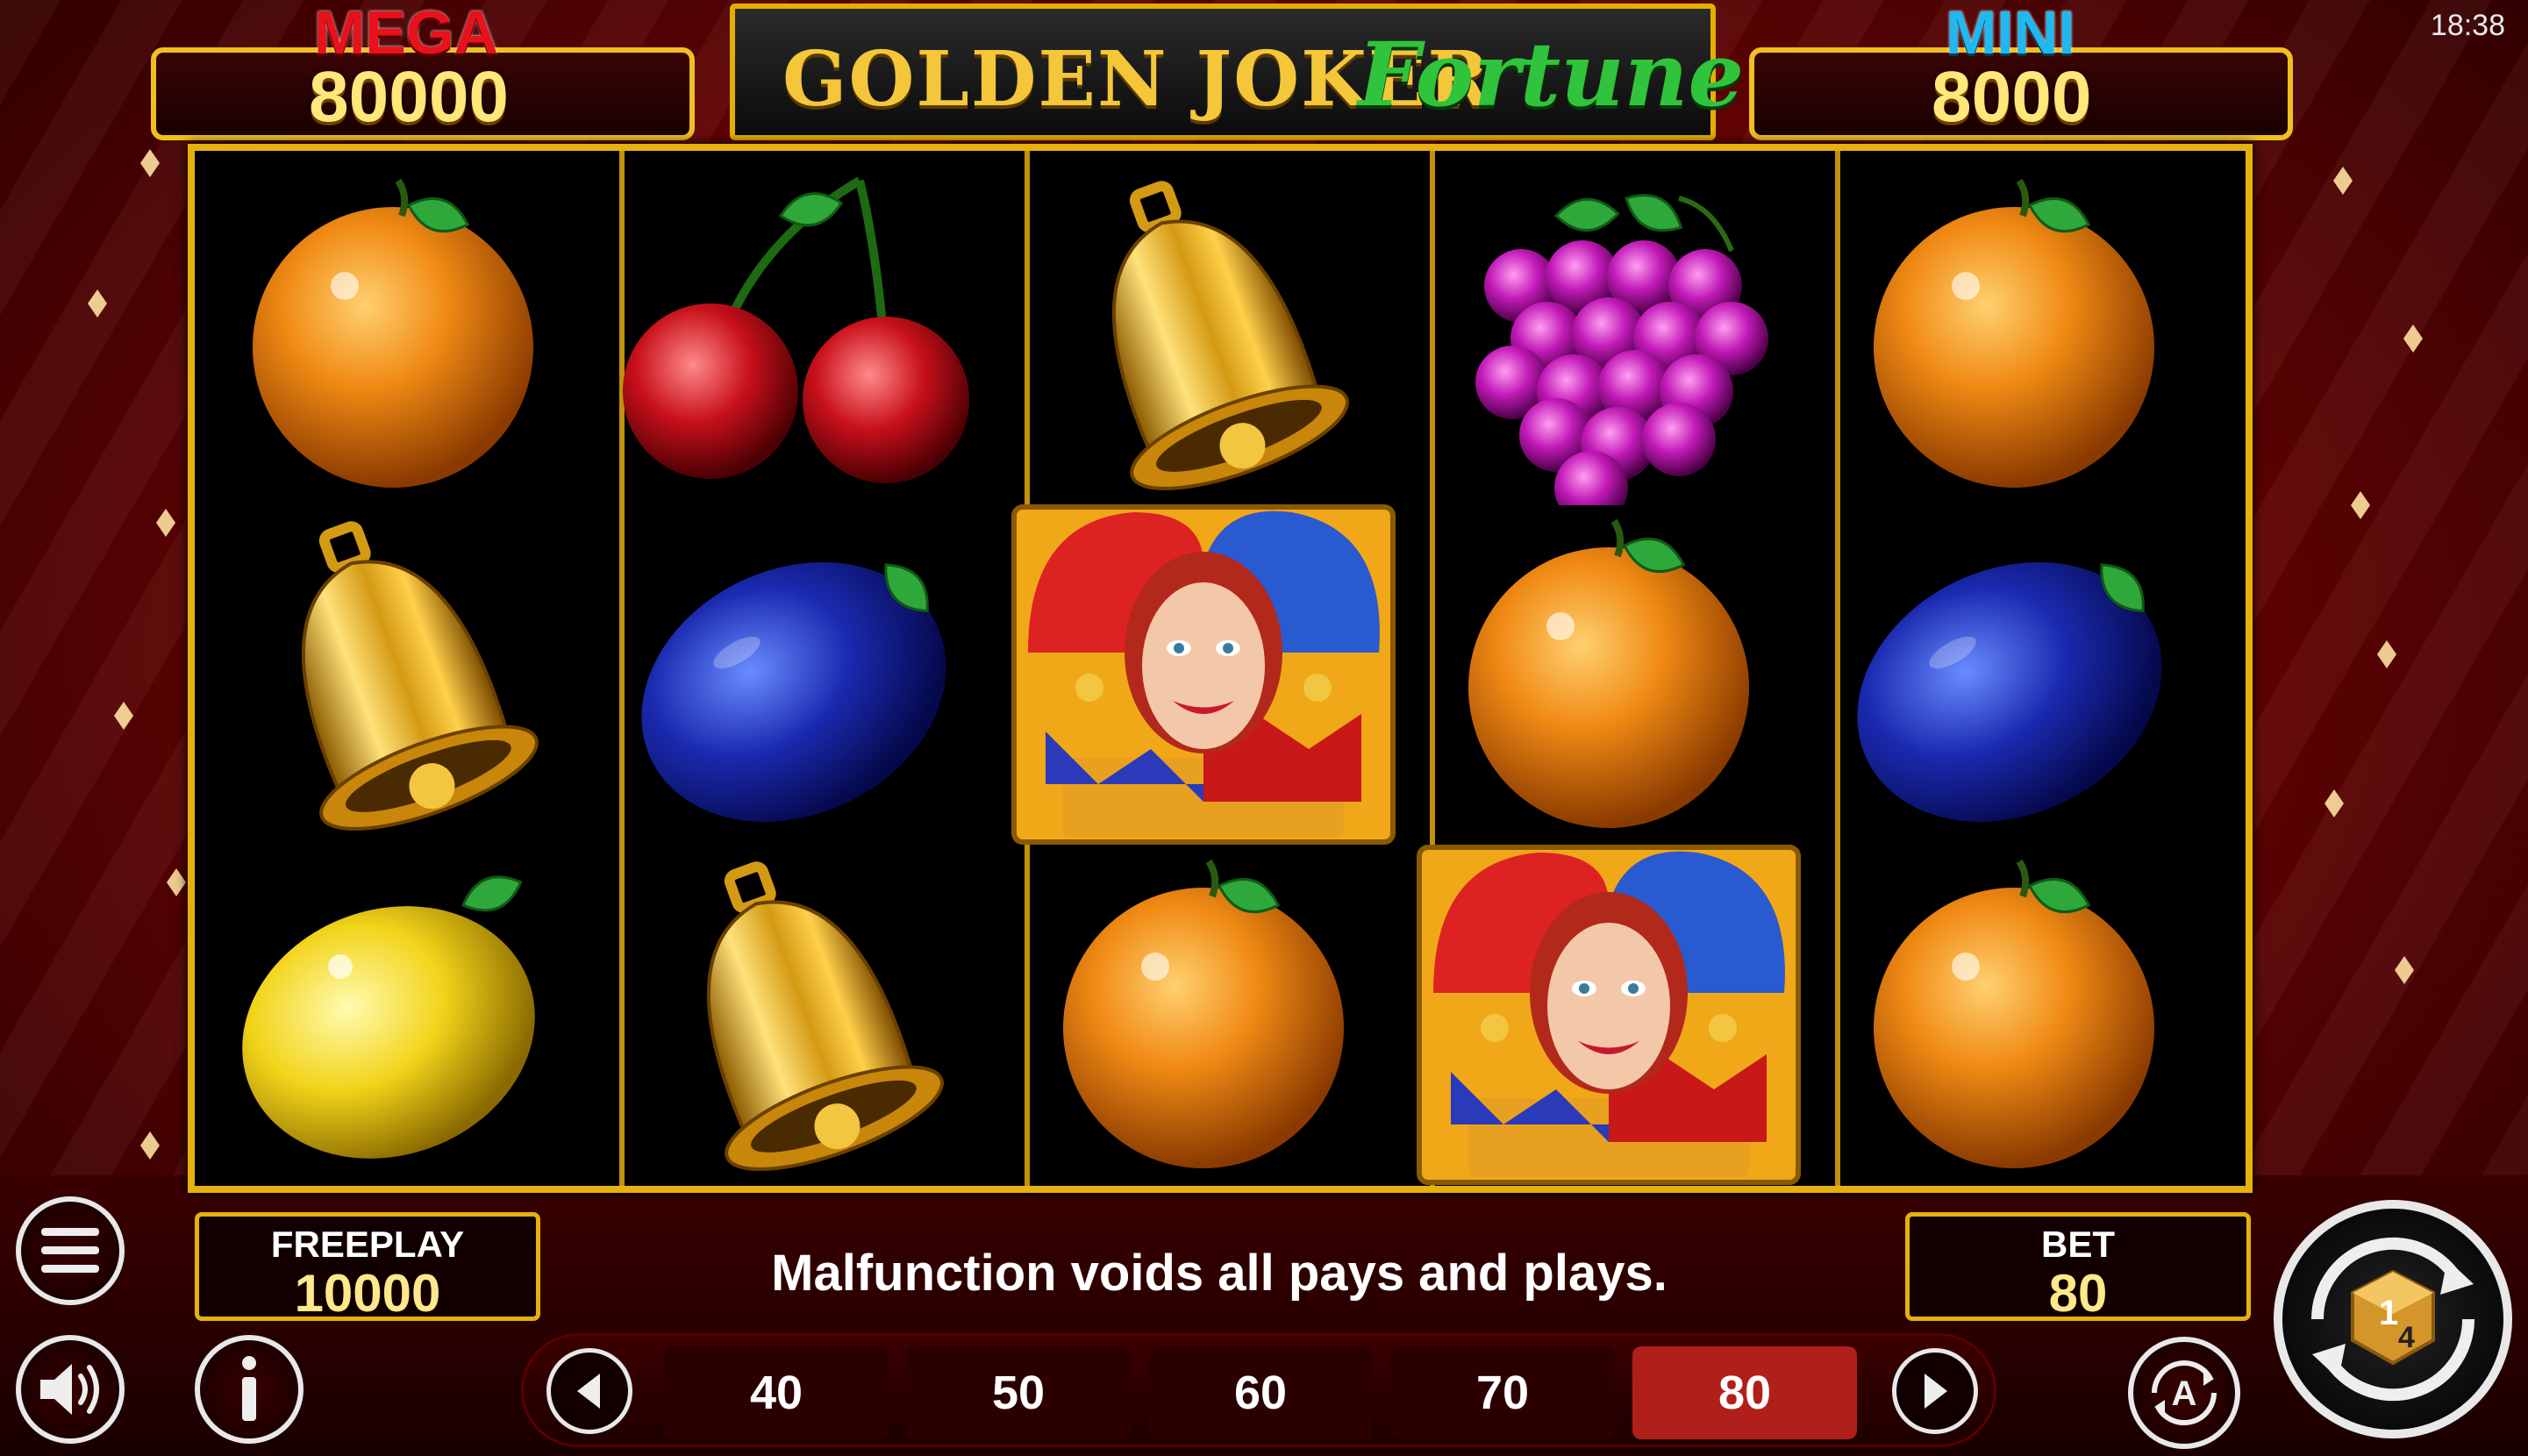 Image resolution: width=2528 pixels, height=1456 pixels. I want to click on reel-2-symbol-cherry, so click(798, 334).